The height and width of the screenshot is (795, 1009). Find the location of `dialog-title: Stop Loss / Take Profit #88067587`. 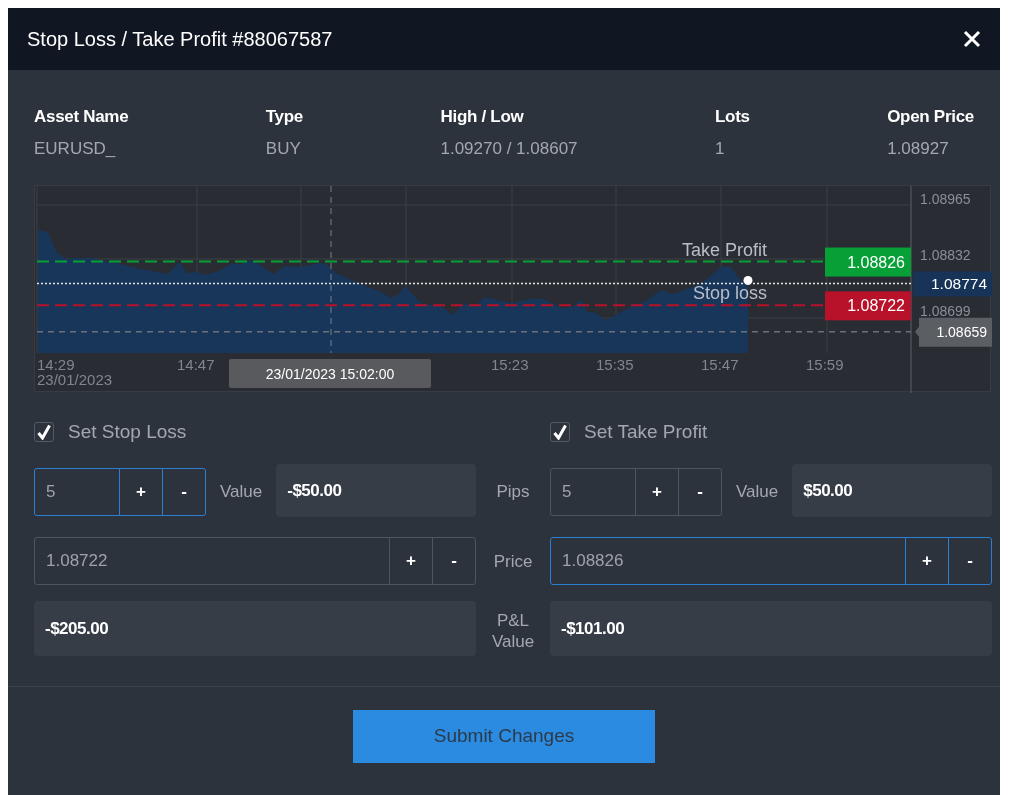

dialog-title: Stop Loss / Take Profit #88067587 is located at coordinates (180, 39).